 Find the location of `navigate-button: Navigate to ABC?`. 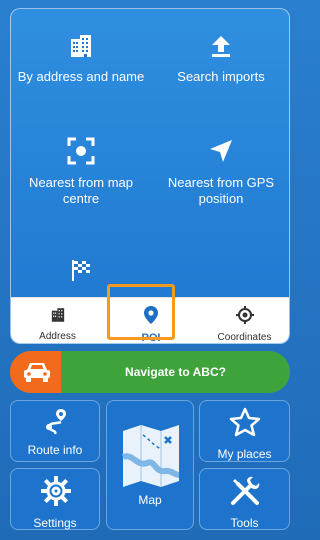

navigate-button: Navigate to ABC? is located at coordinates (150, 372).